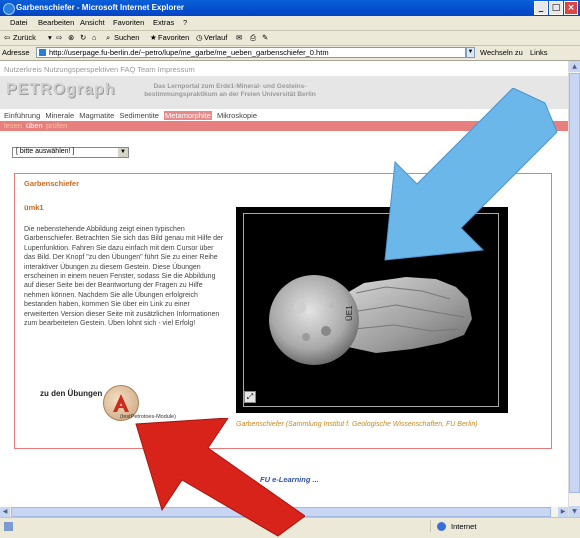 This screenshot has height=538, width=580. I want to click on vertical-scroll-thumb, so click(574, 283).